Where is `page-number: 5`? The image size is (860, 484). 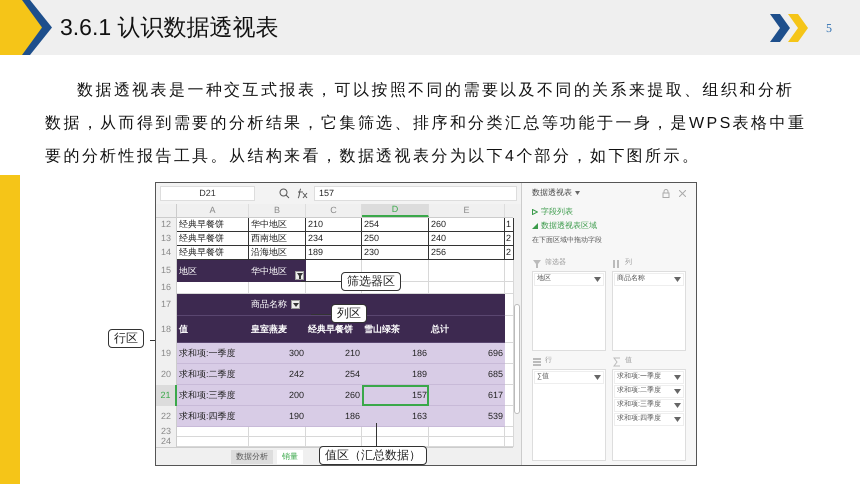
page-number: 5 is located at coordinates (829, 28).